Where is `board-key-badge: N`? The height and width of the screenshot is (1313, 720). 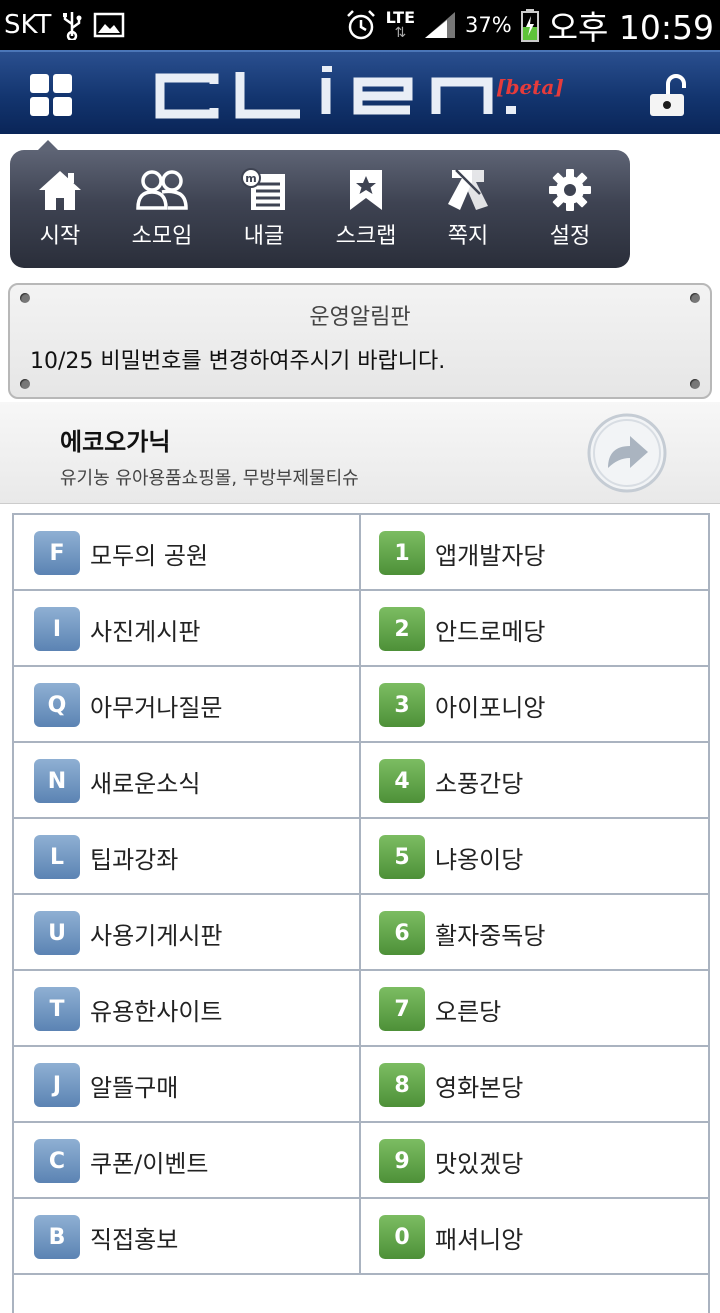
board-key-badge: N is located at coordinates (57, 781).